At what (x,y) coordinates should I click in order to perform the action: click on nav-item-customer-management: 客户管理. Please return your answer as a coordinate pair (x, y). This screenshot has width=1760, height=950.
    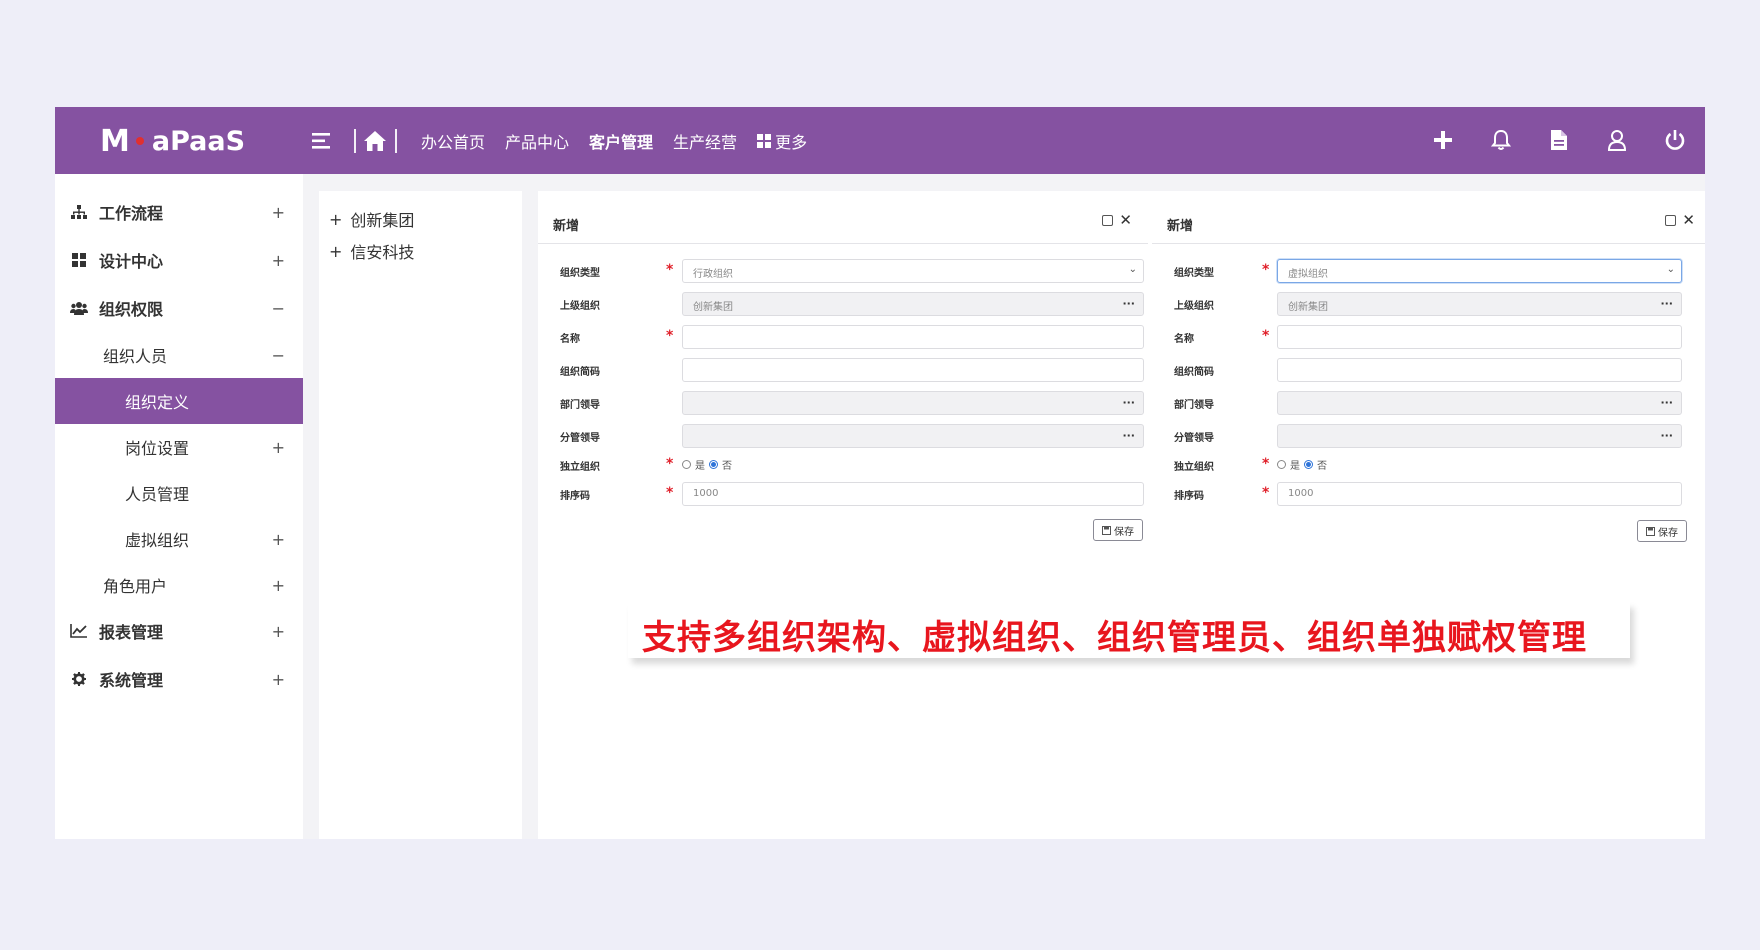
    Looking at the image, I should click on (621, 141).